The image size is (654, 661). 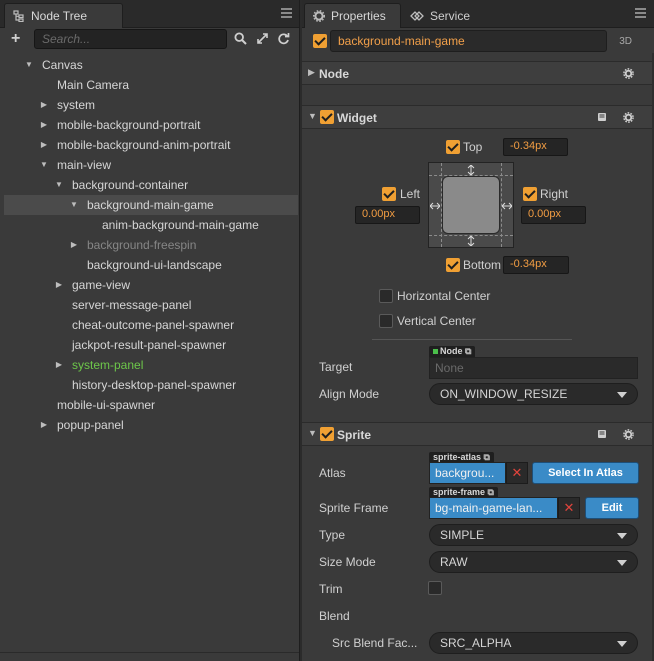 What do you see at coordinates (336, 367) in the screenshot?
I see `target-label: Target` at bounding box center [336, 367].